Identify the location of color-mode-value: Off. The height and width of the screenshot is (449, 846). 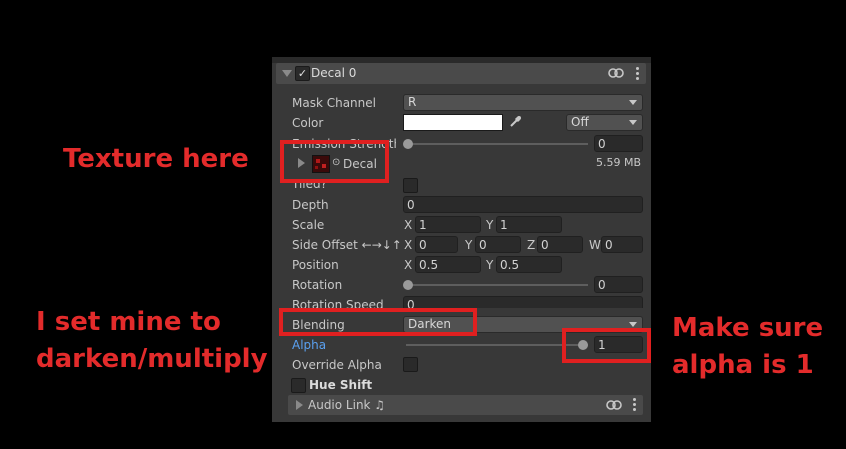
(580, 122).